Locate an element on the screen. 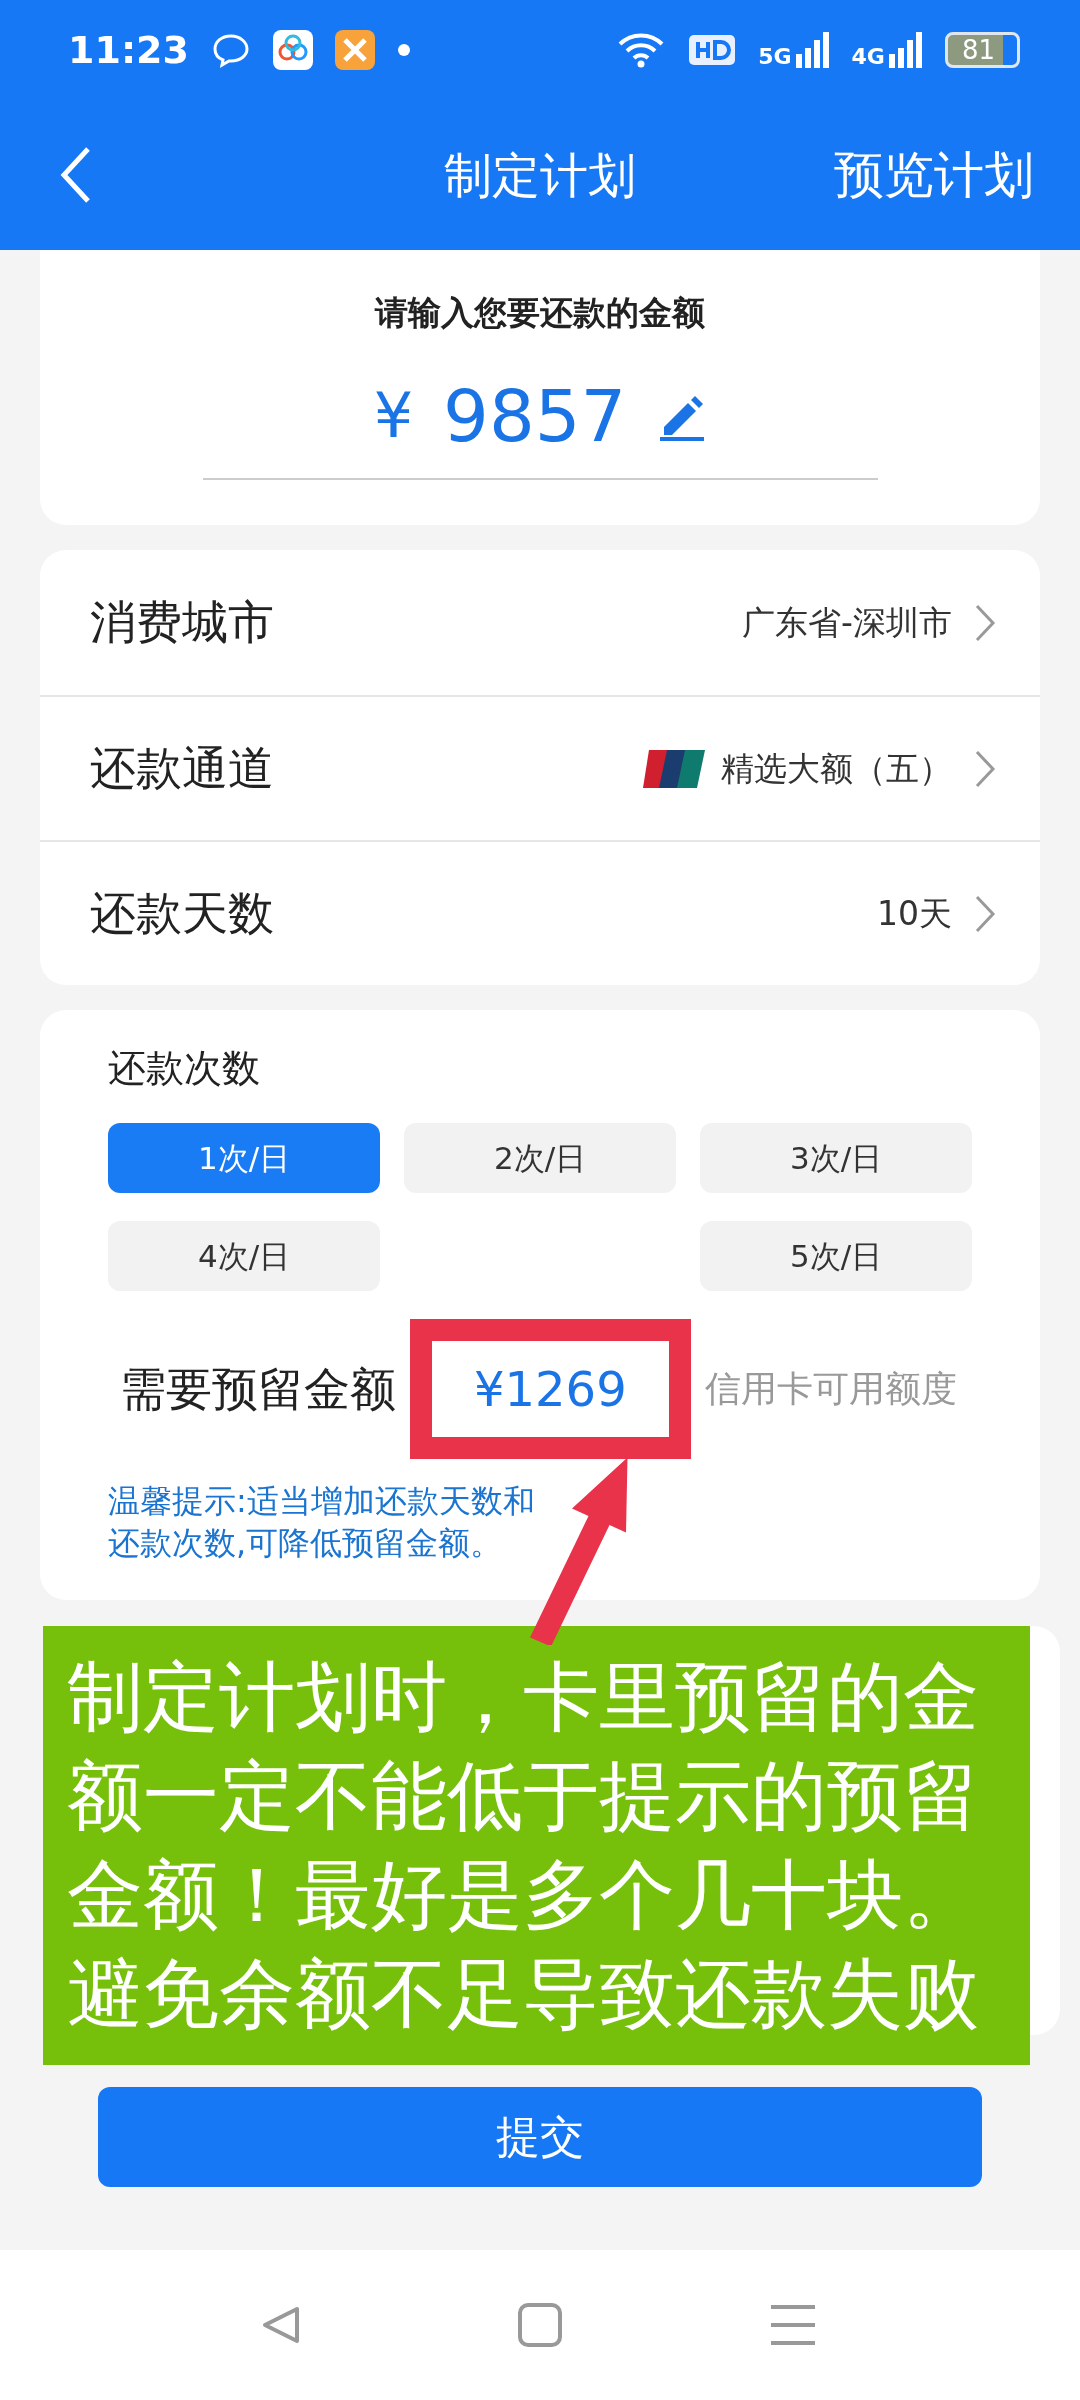 This screenshot has width=1080, height=2400. hd-icon is located at coordinates (712, 50).